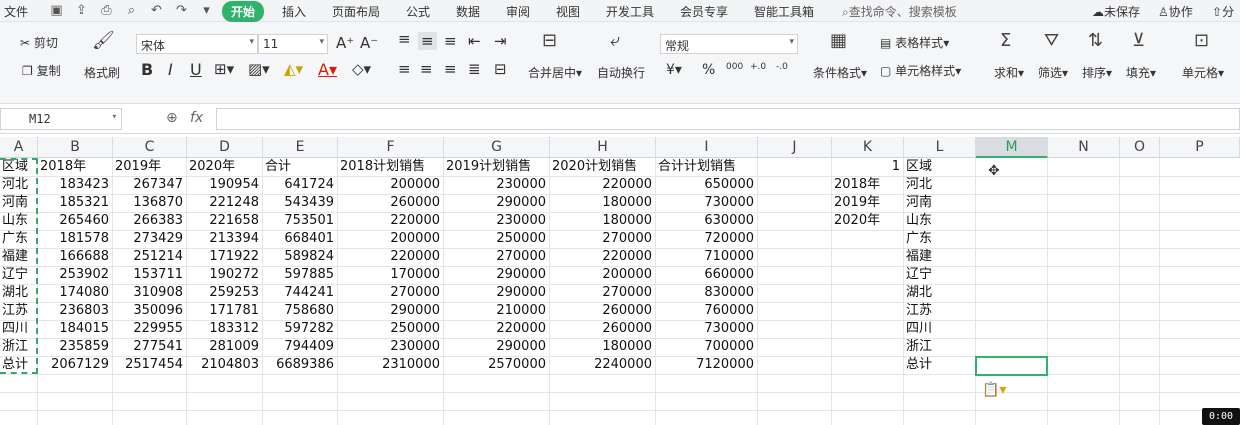  Describe the element at coordinates (706, 167) in the screenshot. I see `table-header-cell: 合计计划销售` at that location.